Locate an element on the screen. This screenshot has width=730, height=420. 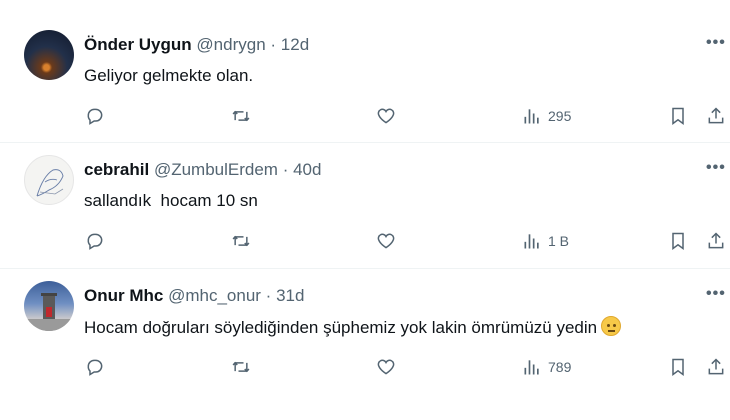
timestamp: 12d is located at coordinates (295, 44).